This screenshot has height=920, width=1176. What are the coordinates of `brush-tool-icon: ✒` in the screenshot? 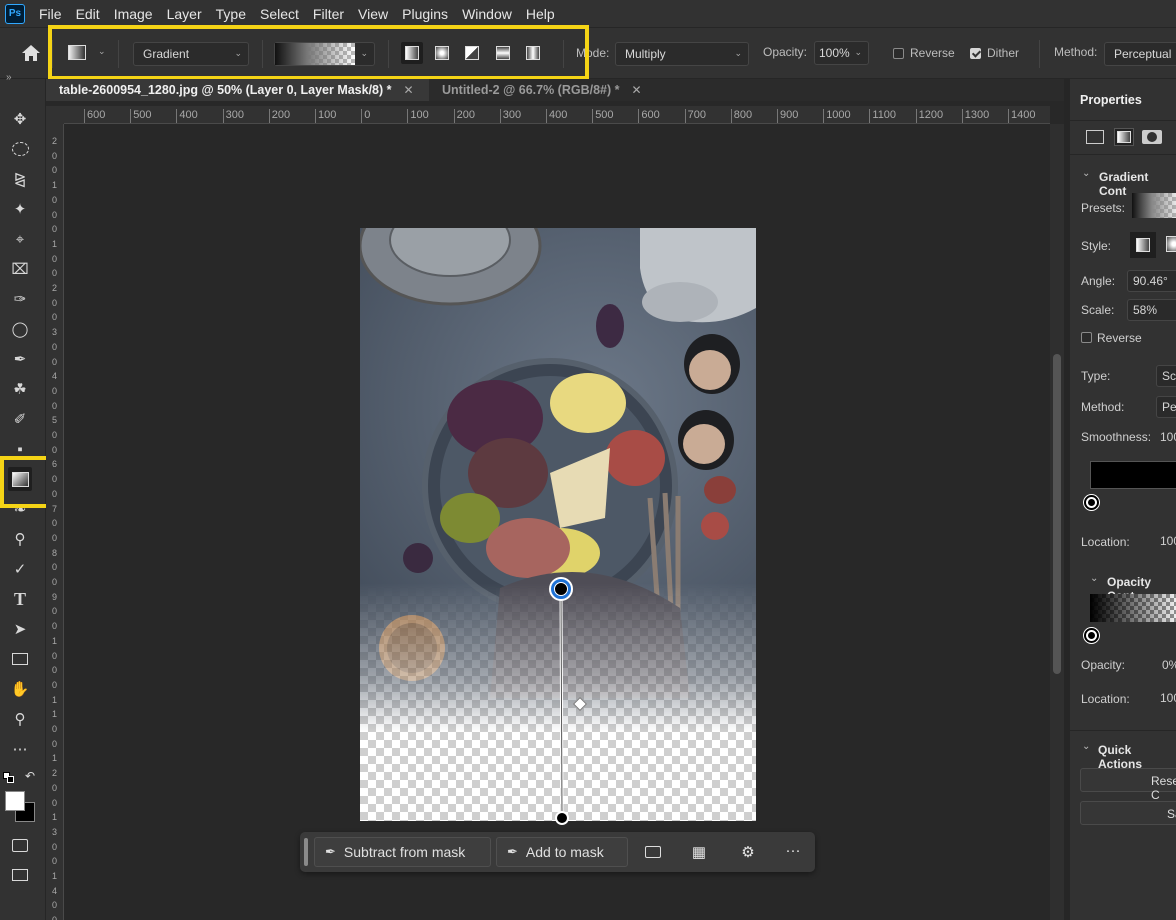 It's located at (20, 359).